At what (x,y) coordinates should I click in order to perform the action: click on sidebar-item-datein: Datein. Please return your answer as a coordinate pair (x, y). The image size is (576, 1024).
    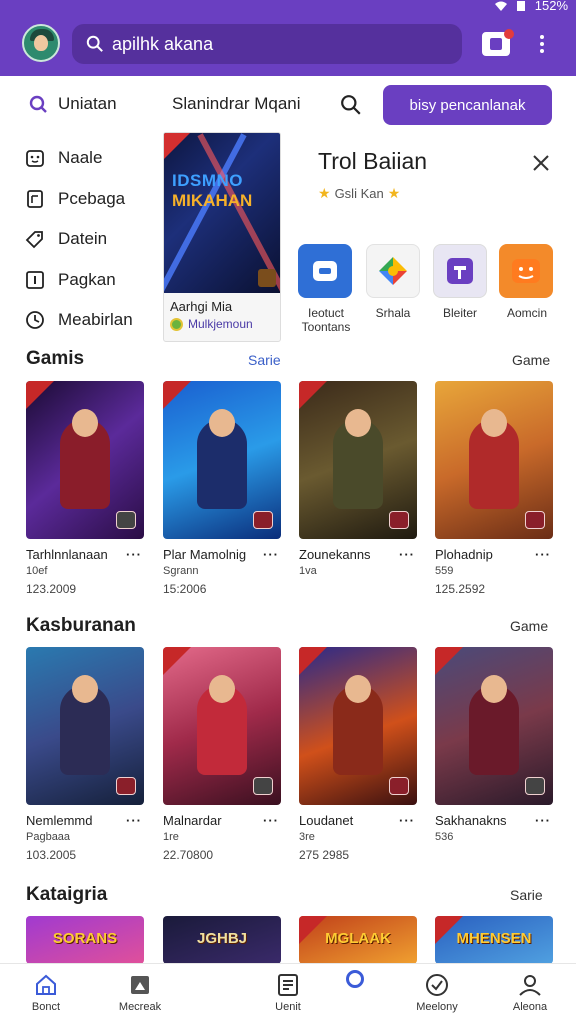
    Looking at the image, I should click on (94, 239).